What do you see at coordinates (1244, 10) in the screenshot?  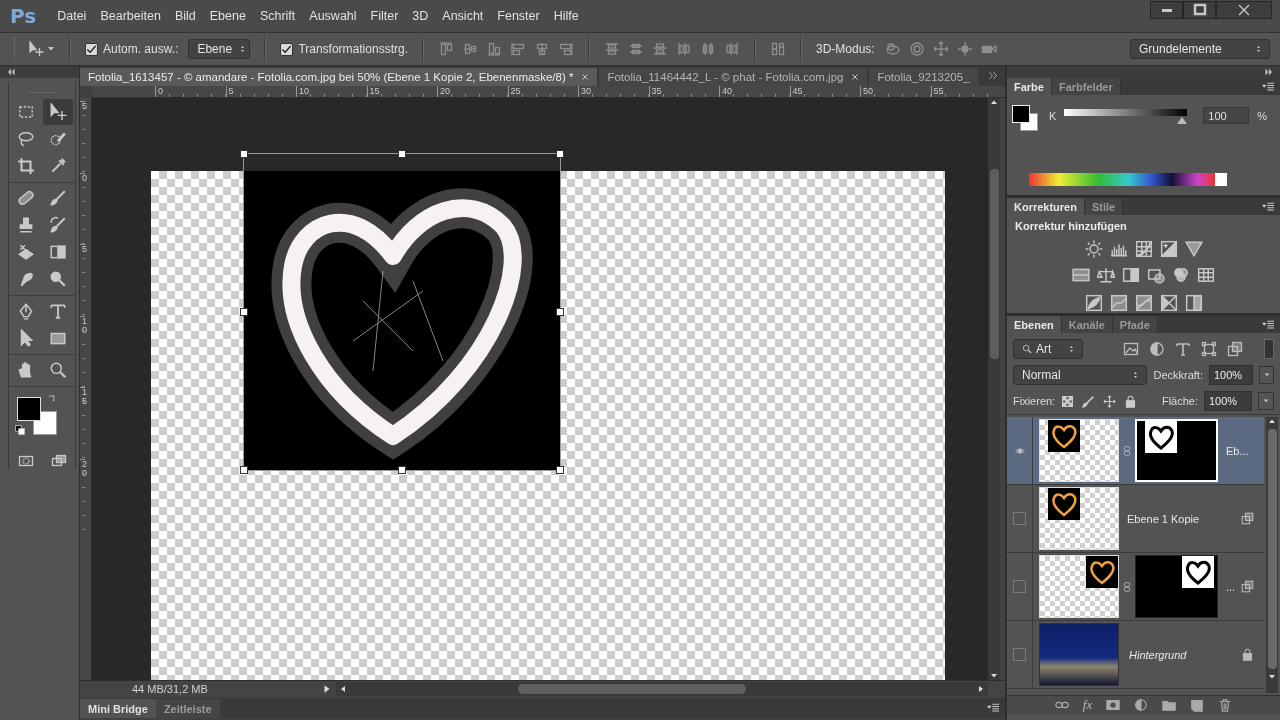 I see `close-button` at bounding box center [1244, 10].